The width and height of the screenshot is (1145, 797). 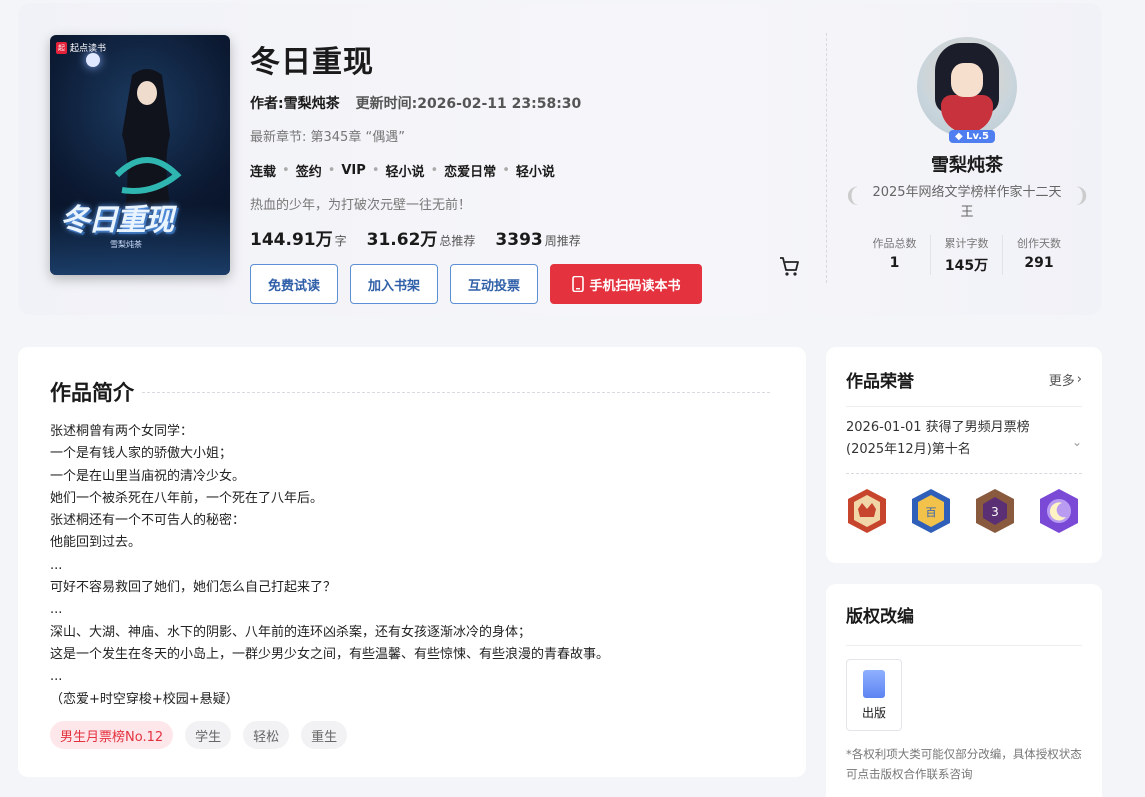 What do you see at coordinates (394, 284) in the screenshot?
I see `add-to-shelf-button: 加入书架` at bounding box center [394, 284].